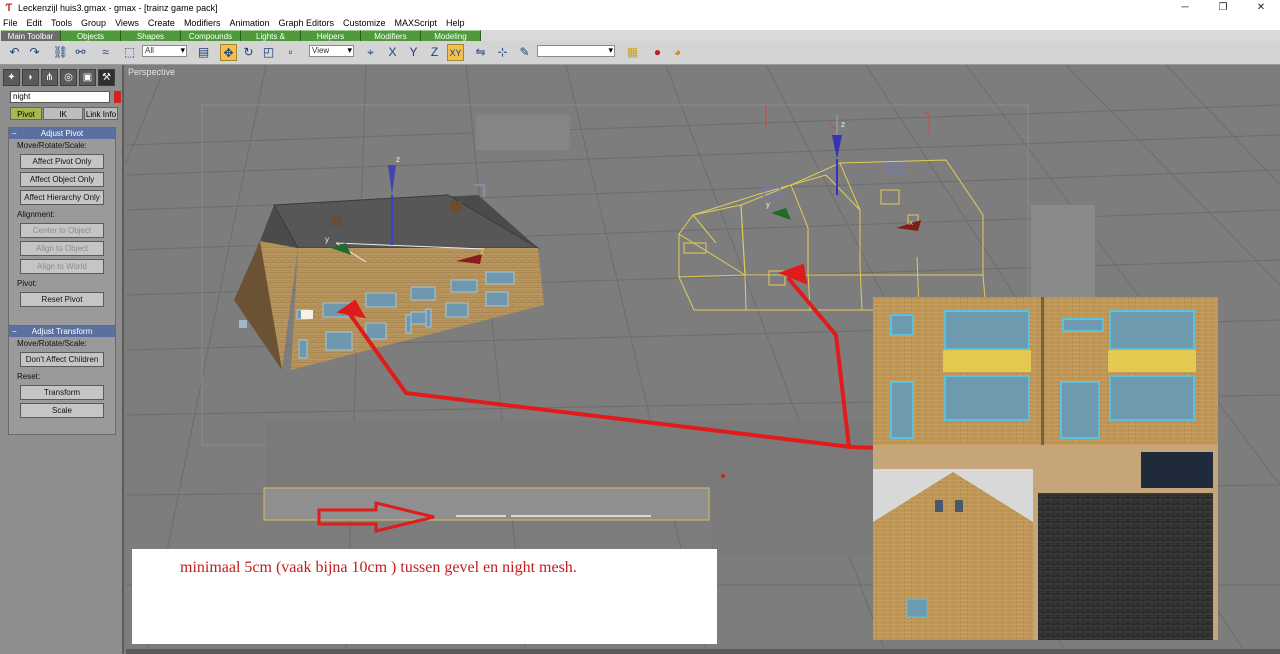 The image size is (1280, 654). Describe the element at coordinates (62, 161) in the screenshot. I see `affect-pivot-only-button: Affect Pivot Only` at that location.